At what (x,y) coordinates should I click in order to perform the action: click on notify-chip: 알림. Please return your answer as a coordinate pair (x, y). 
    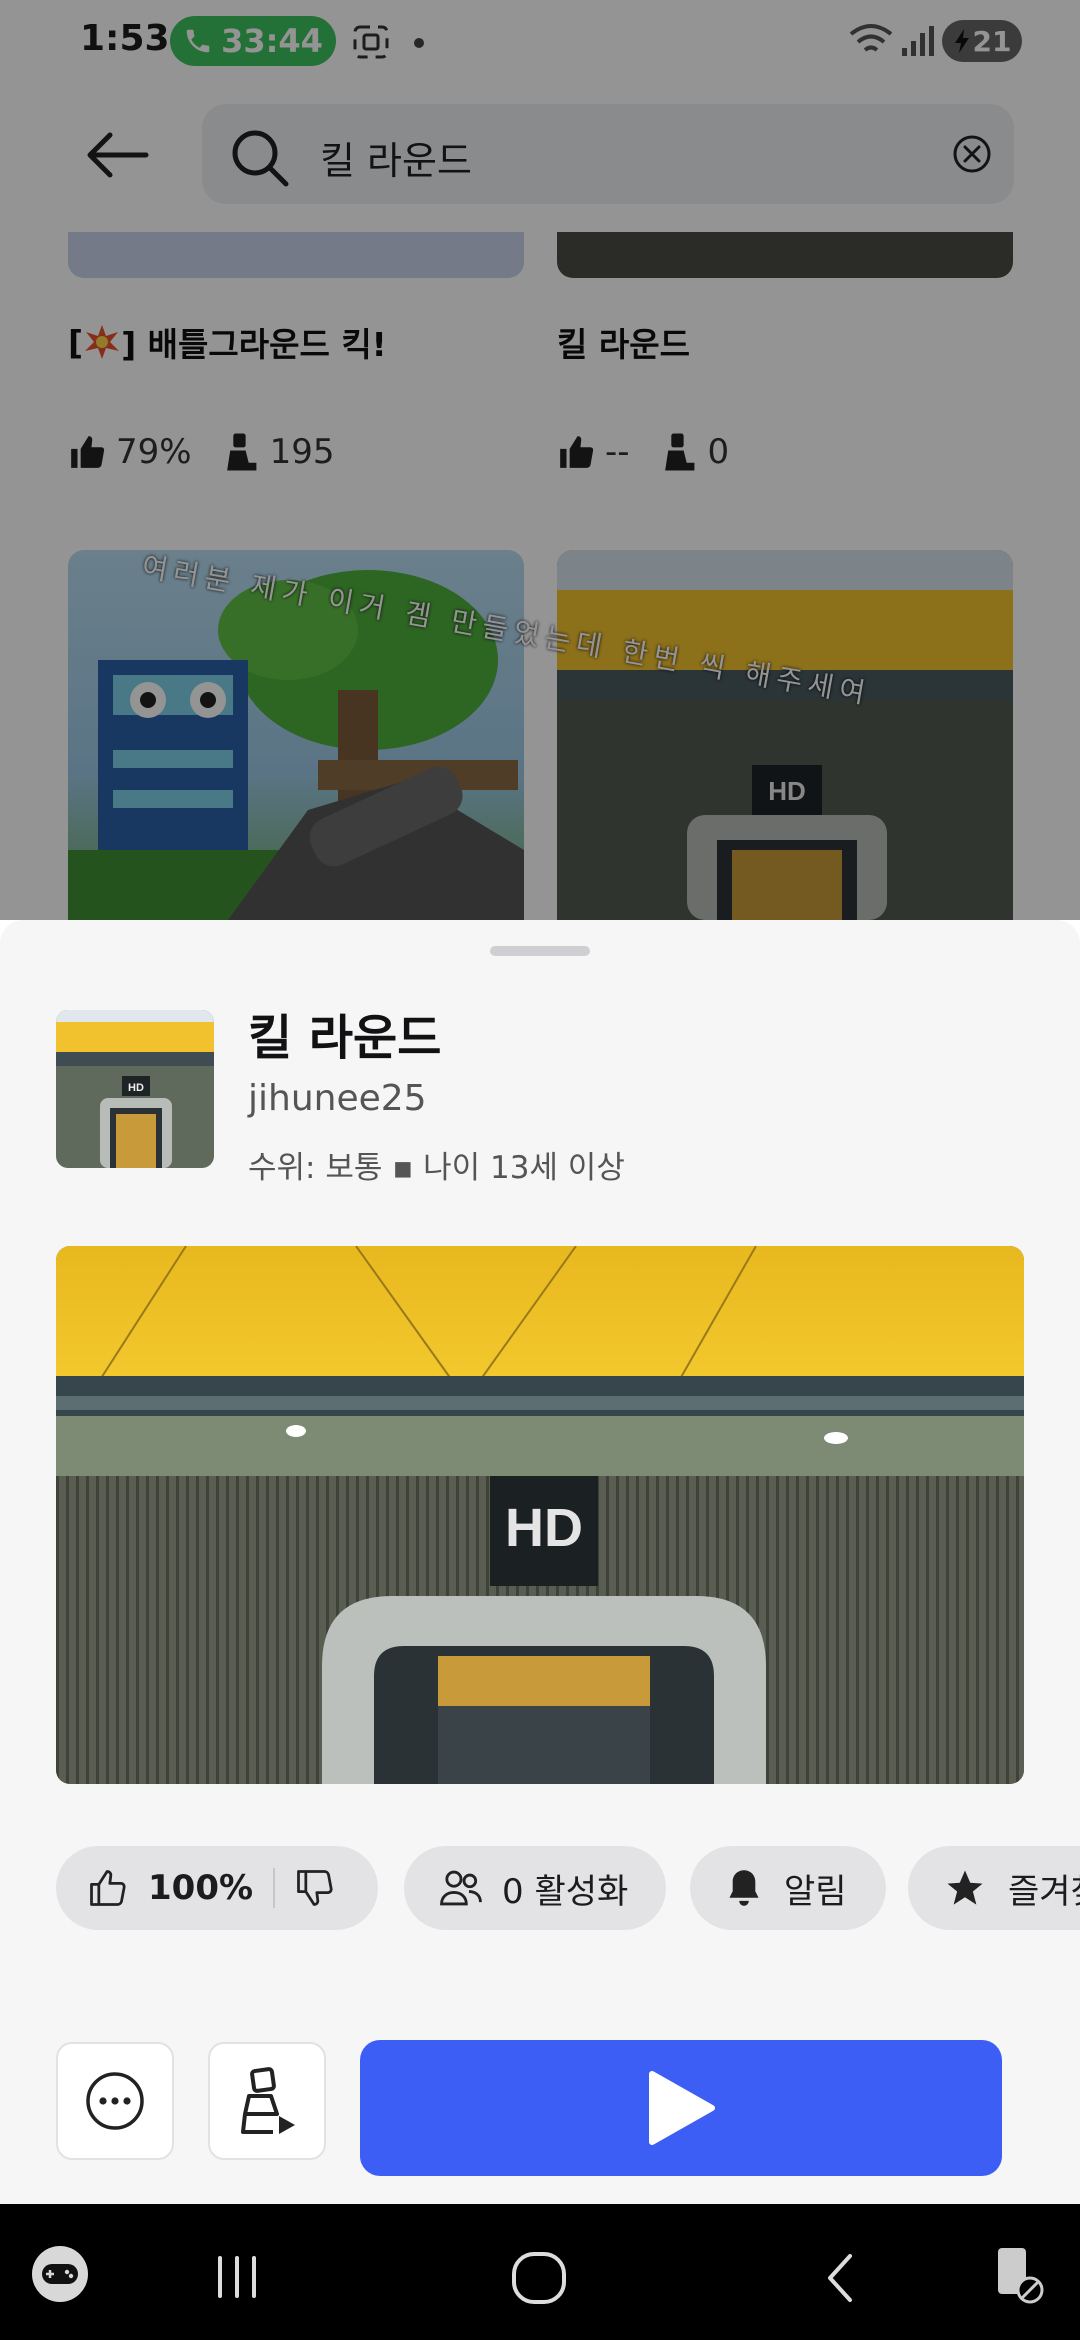
    Looking at the image, I should click on (788, 1888).